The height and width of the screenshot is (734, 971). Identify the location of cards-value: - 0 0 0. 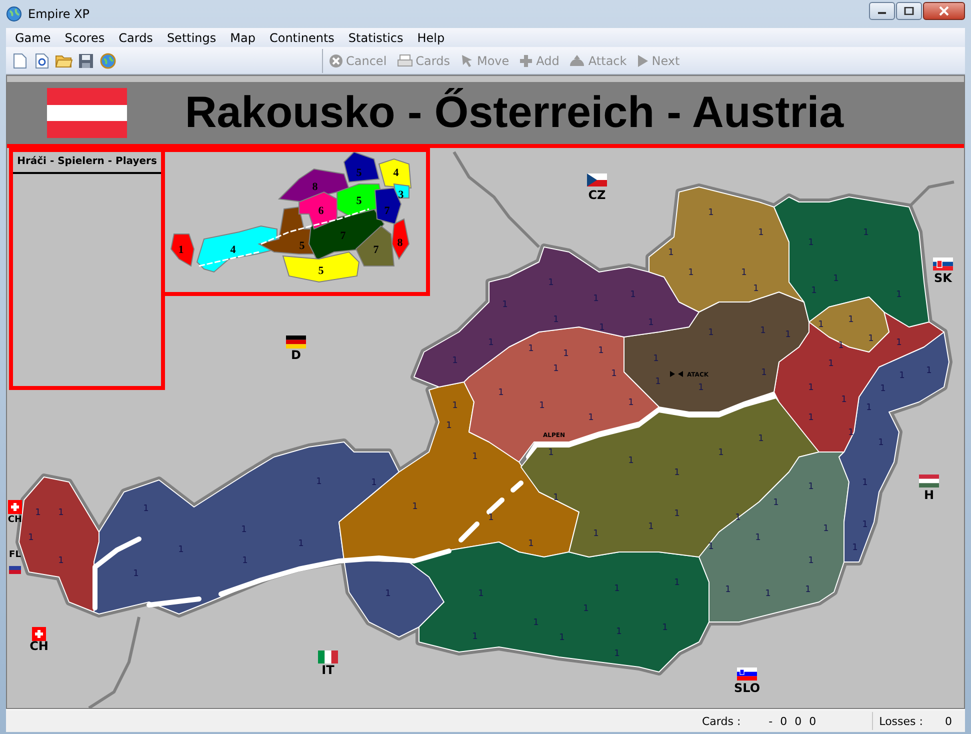
(793, 721).